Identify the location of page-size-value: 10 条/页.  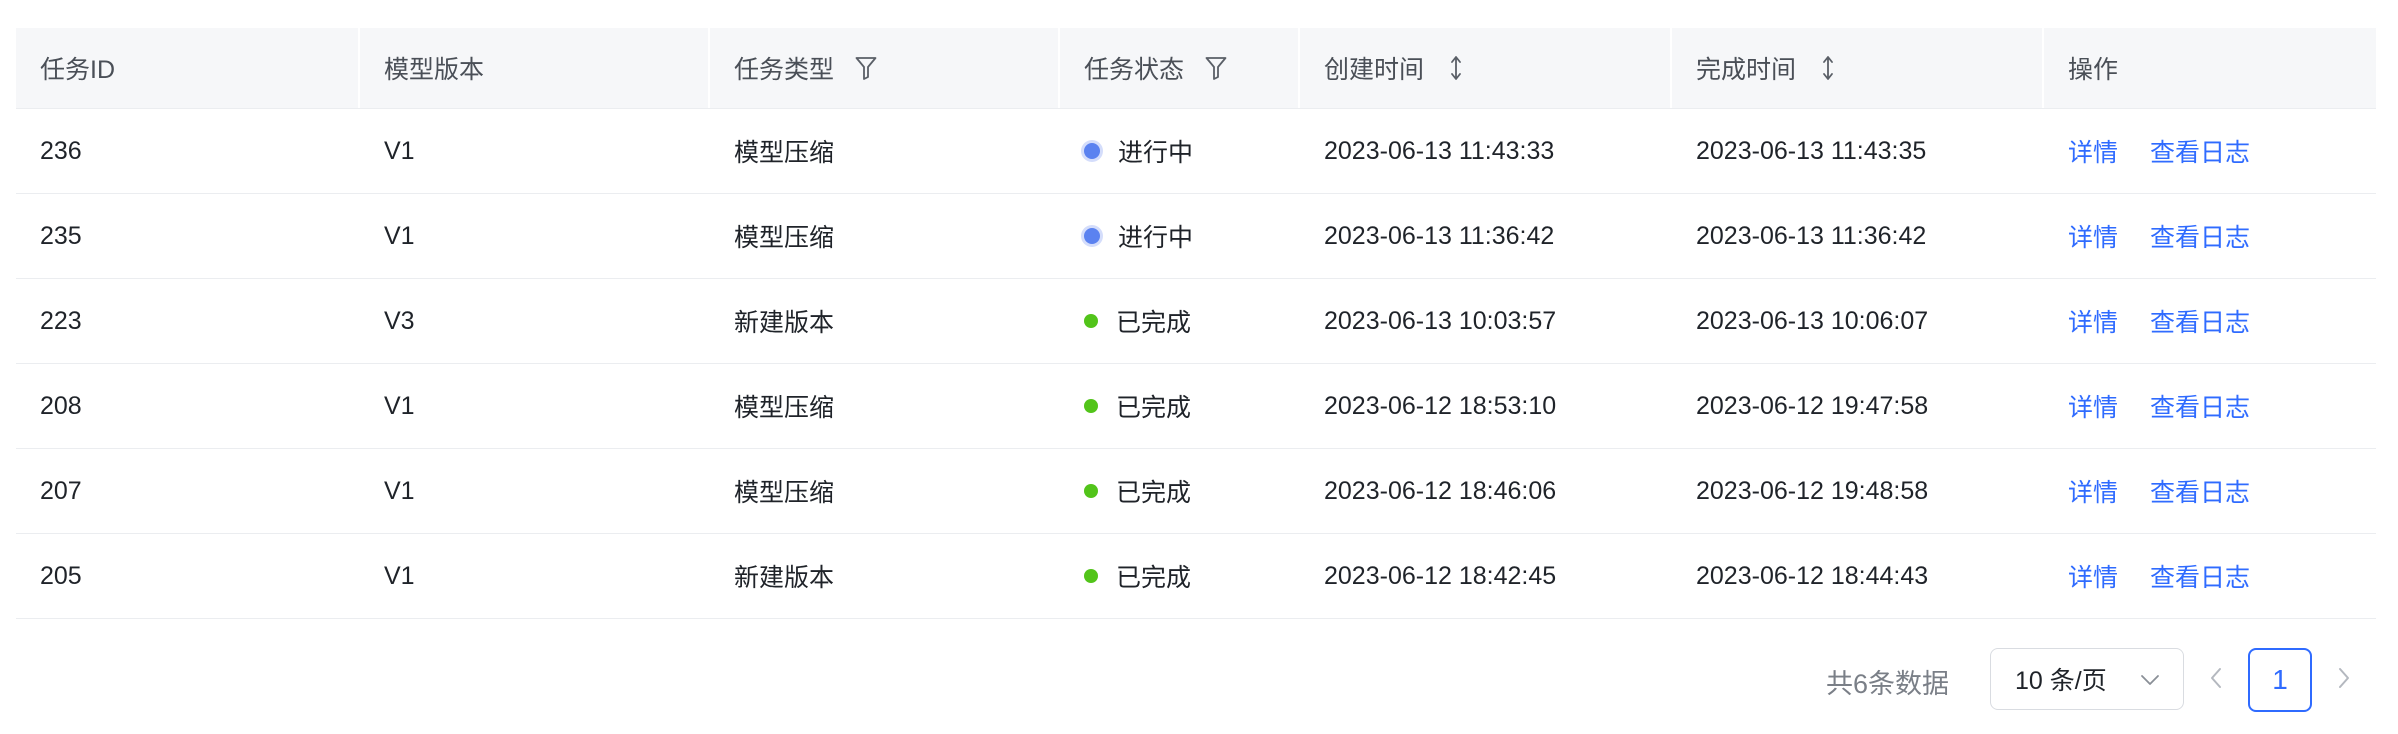
(2061, 681).